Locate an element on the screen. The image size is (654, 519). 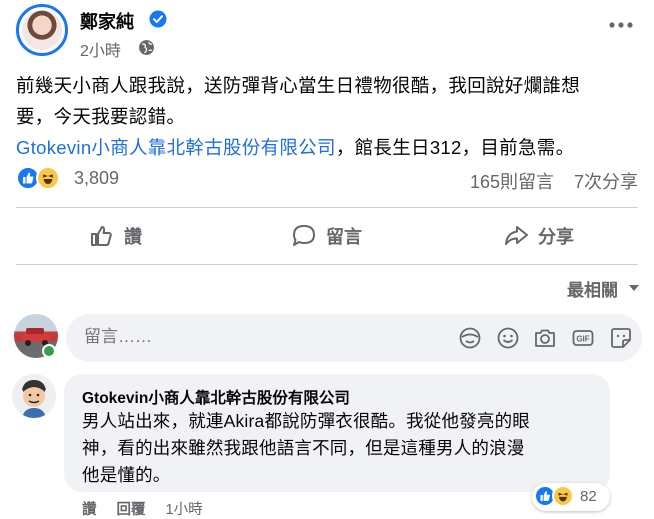
comment-text-line: 男人站出來，就連Akira都說防彈衣很酷。我從他發亮的眼 is located at coordinates (306, 421).